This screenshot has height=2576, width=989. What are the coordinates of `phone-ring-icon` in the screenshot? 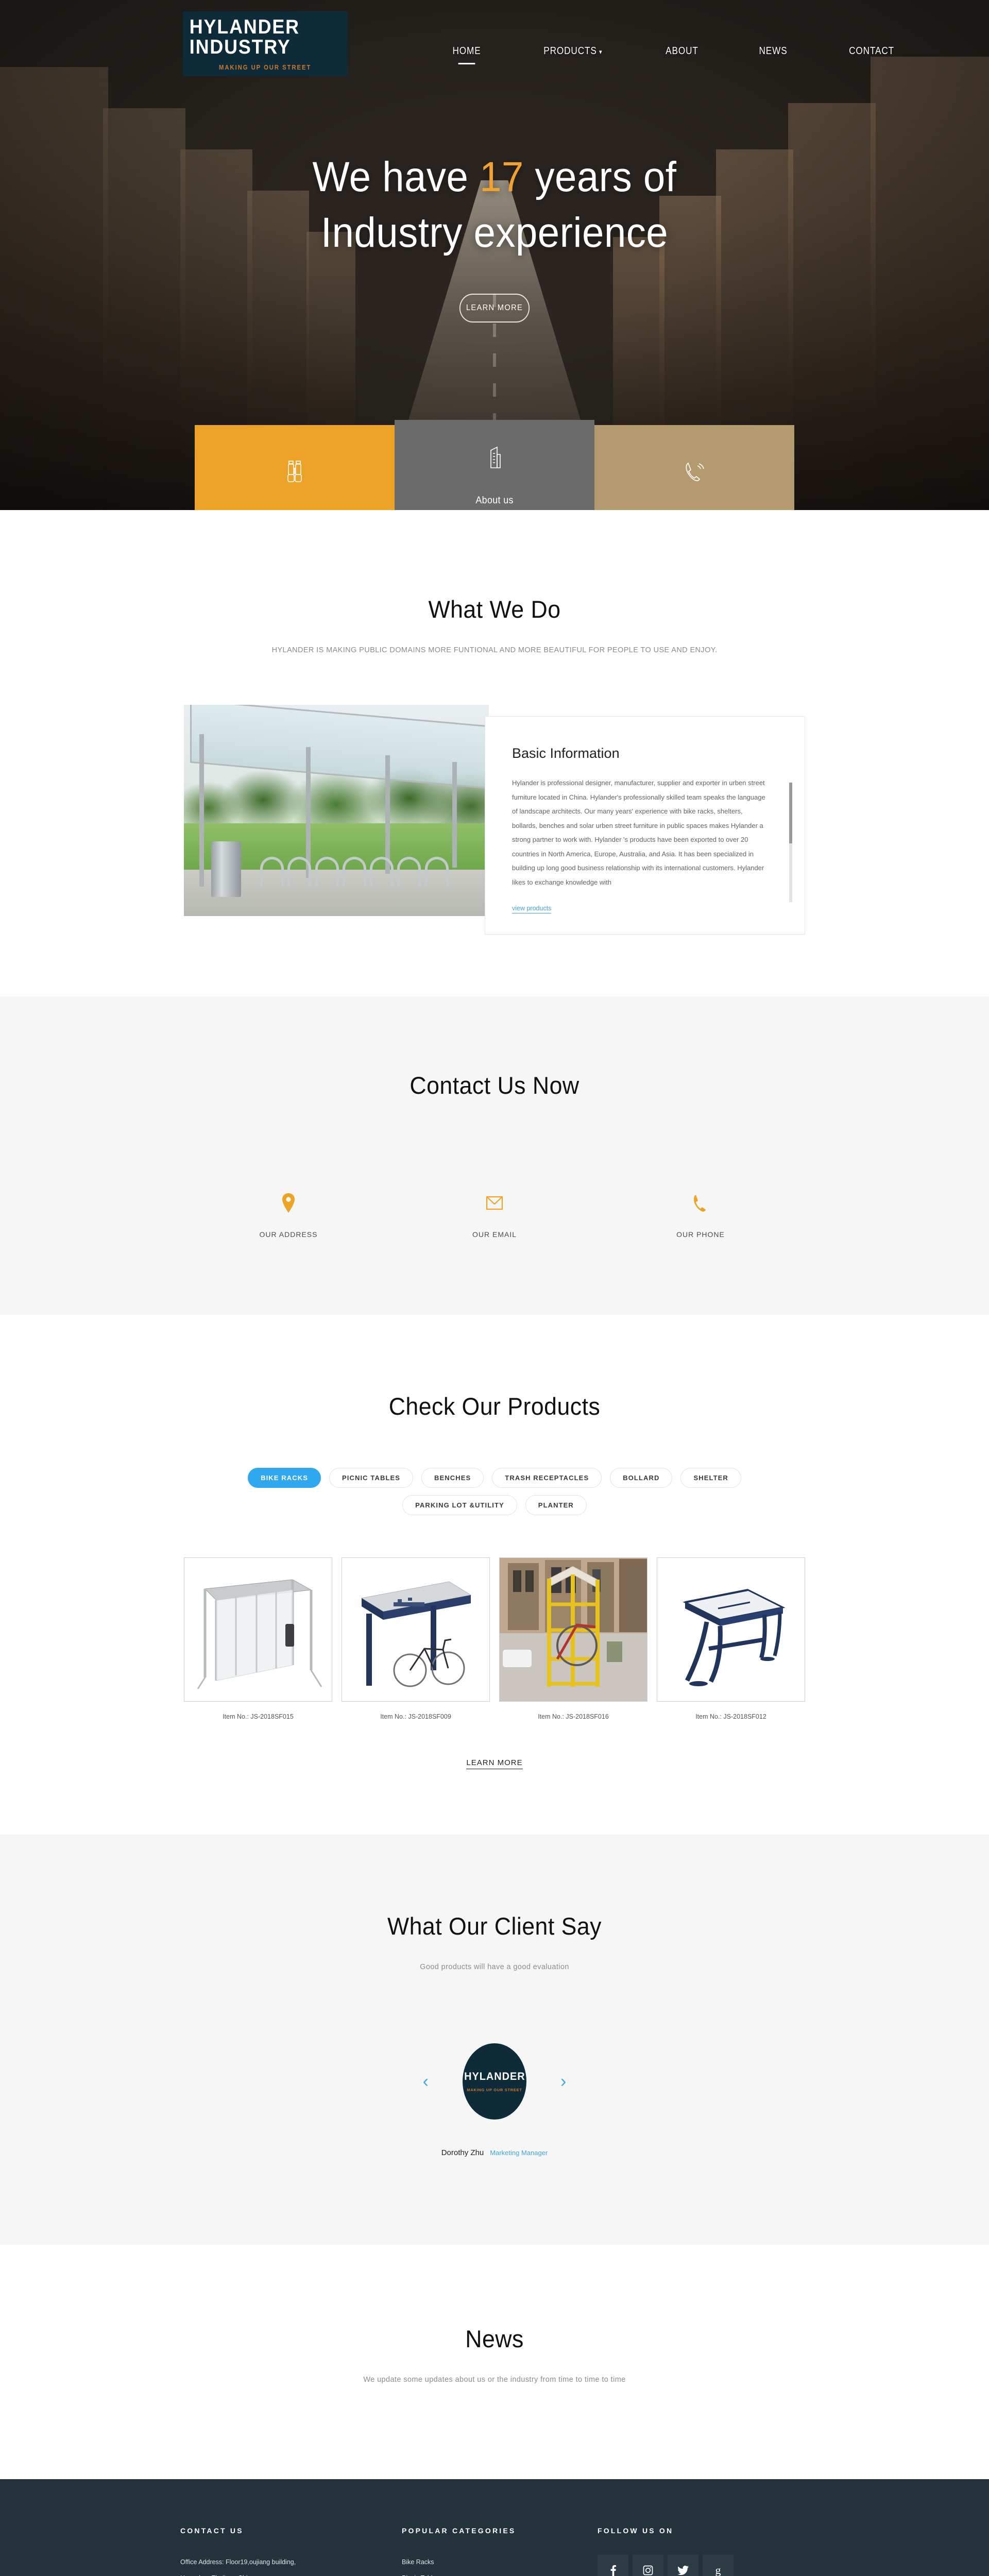 It's located at (694, 472).